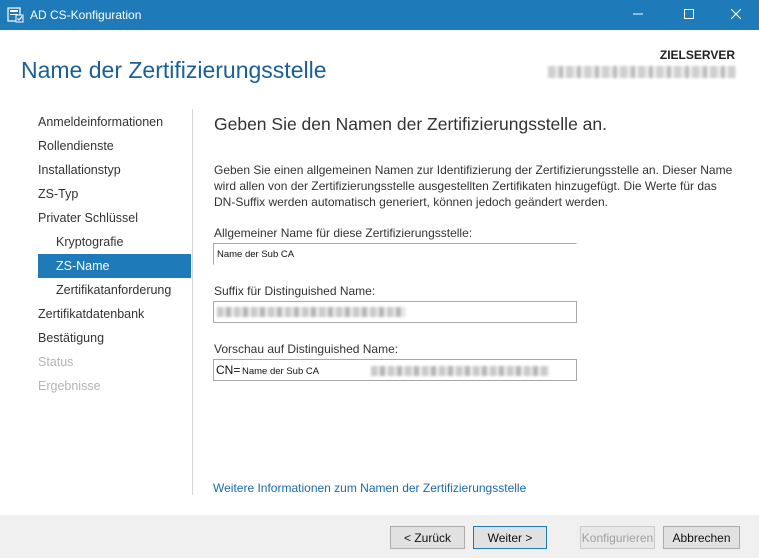  Describe the element at coordinates (697, 55) in the screenshot. I see `target-server-label: ZIELSERVER` at that location.